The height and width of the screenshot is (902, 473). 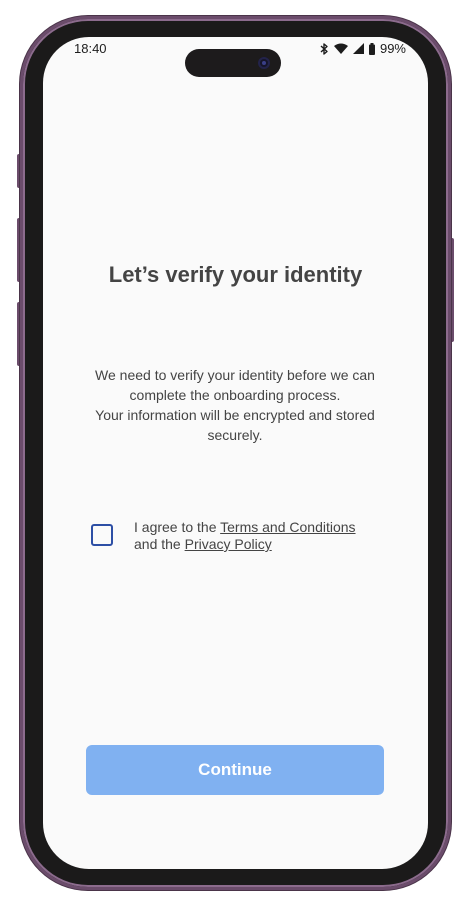 I want to click on agree-checkbox, so click(x=102, y=535).